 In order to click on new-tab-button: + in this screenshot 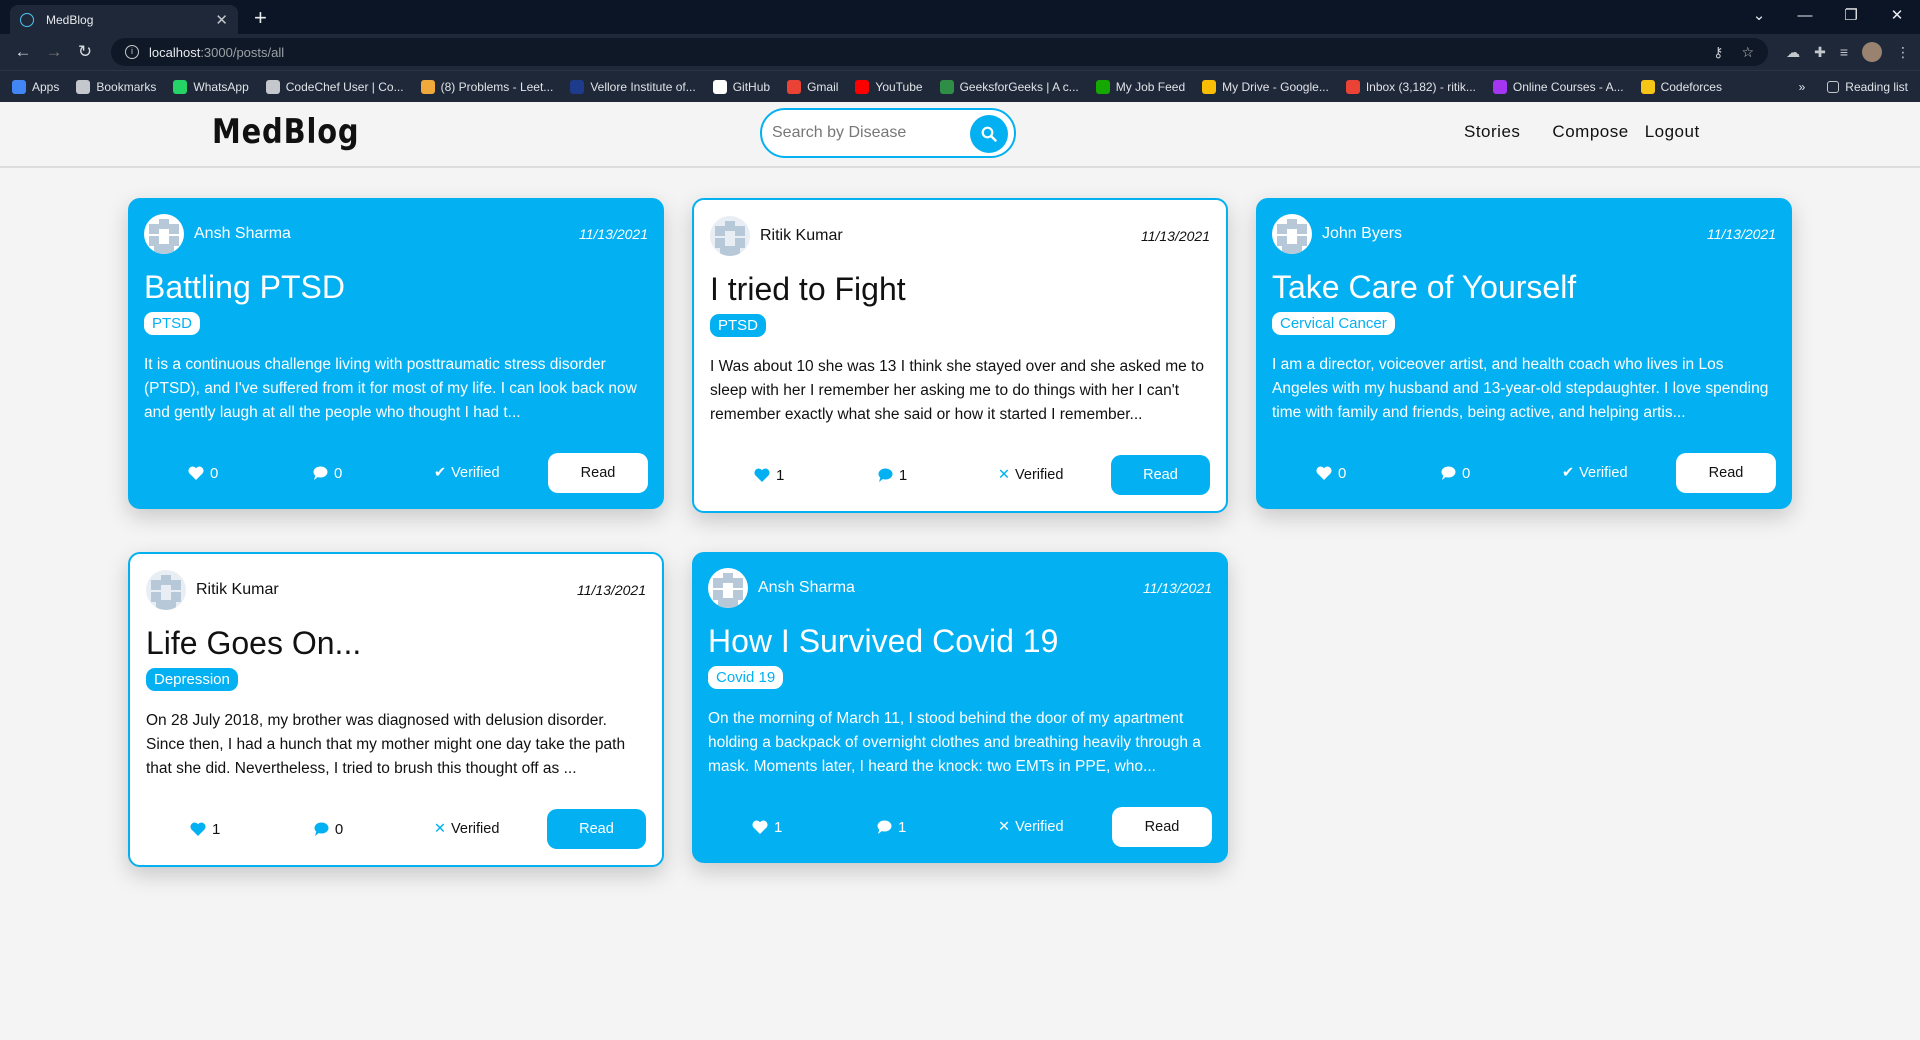, I will do `click(260, 18)`.